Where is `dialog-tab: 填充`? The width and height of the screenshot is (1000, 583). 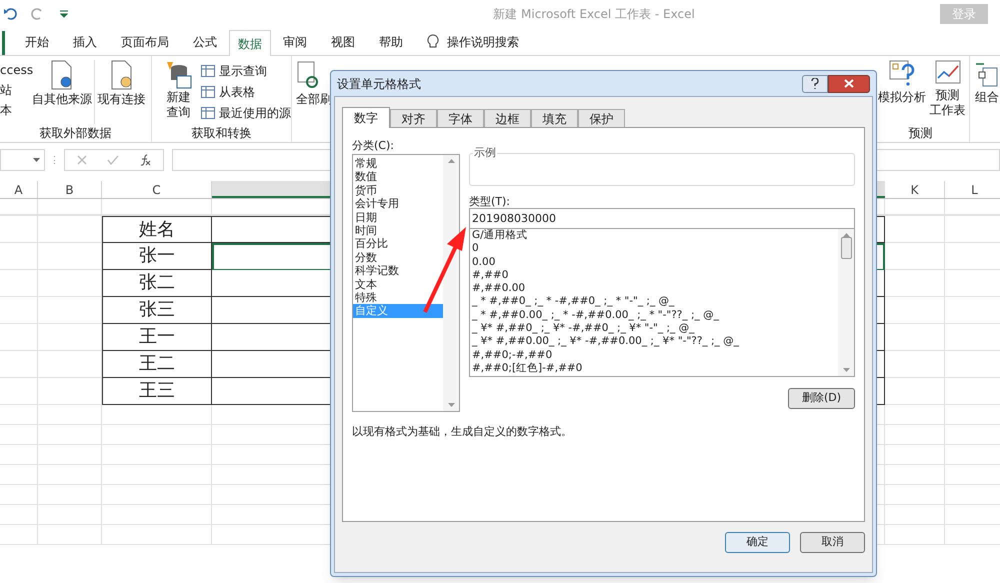
dialog-tab: 填充 is located at coordinates (554, 118).